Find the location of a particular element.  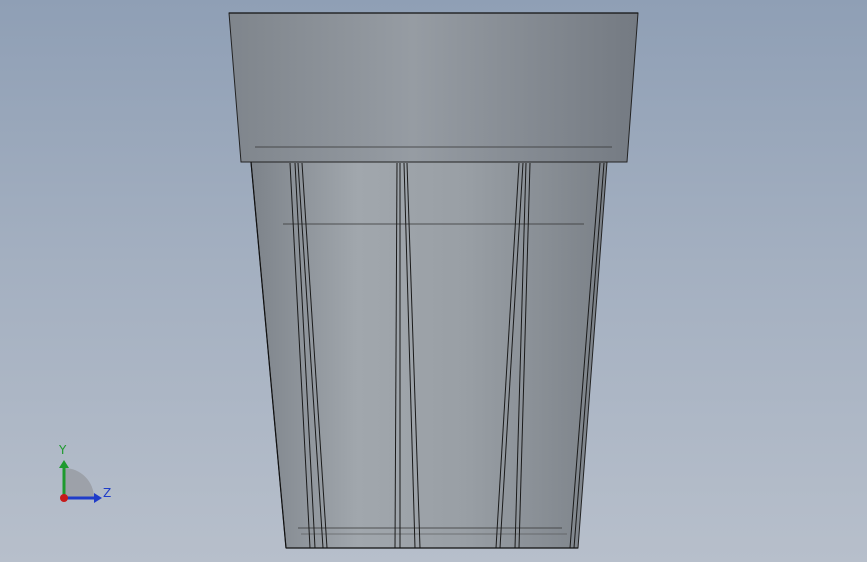

triad-quarter-disc is located at coordinates (79, 483).